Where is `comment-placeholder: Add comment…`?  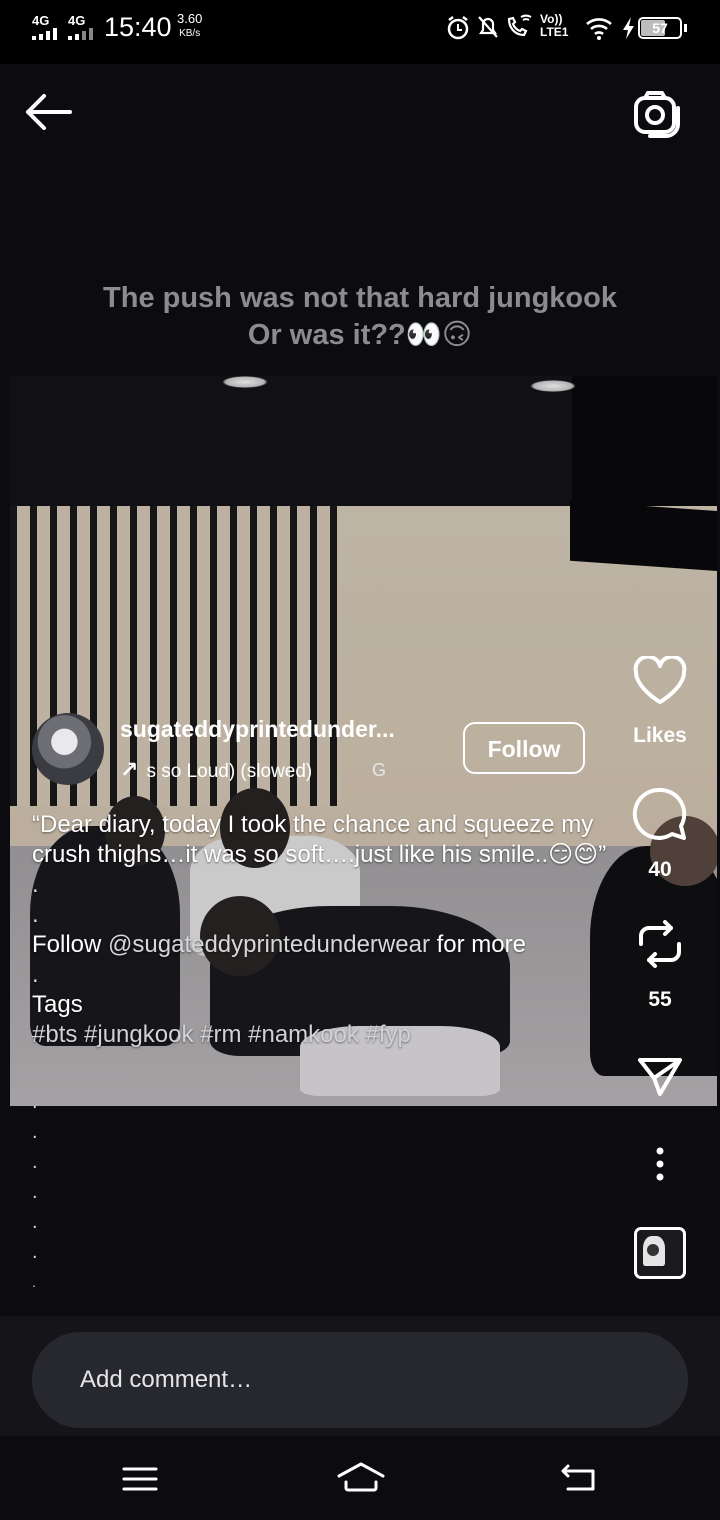 comment-placeholder: Add comment… is located at coordinates (166, 1380).